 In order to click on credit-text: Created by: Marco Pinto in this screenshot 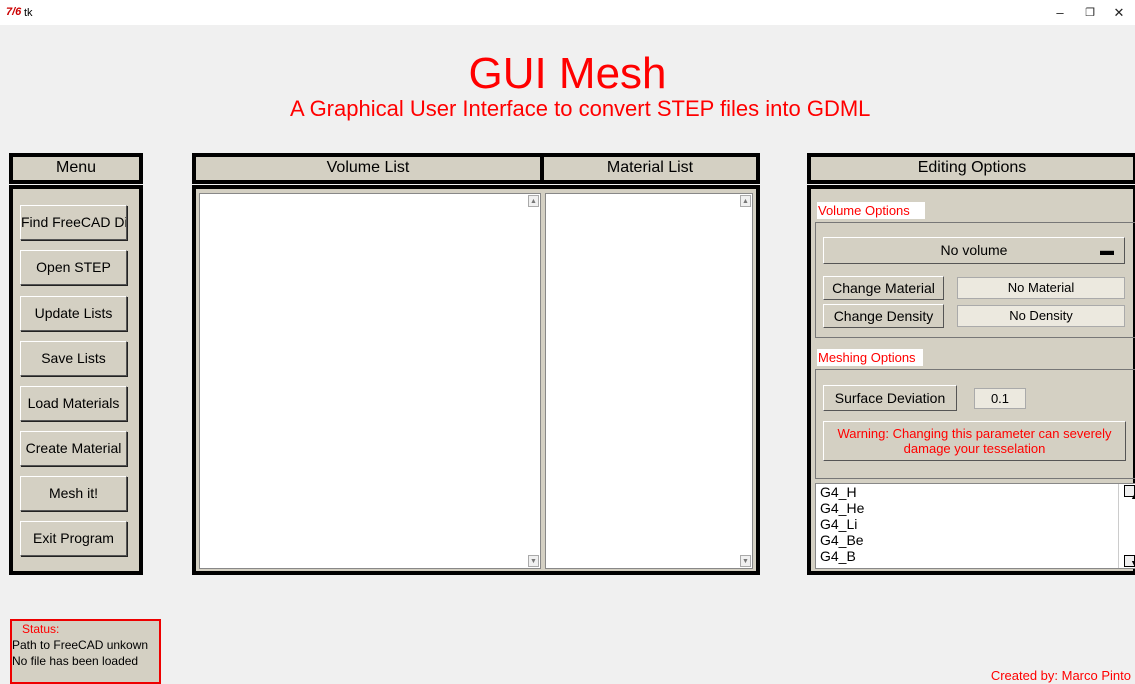, I will do `click(1060, 675)`.